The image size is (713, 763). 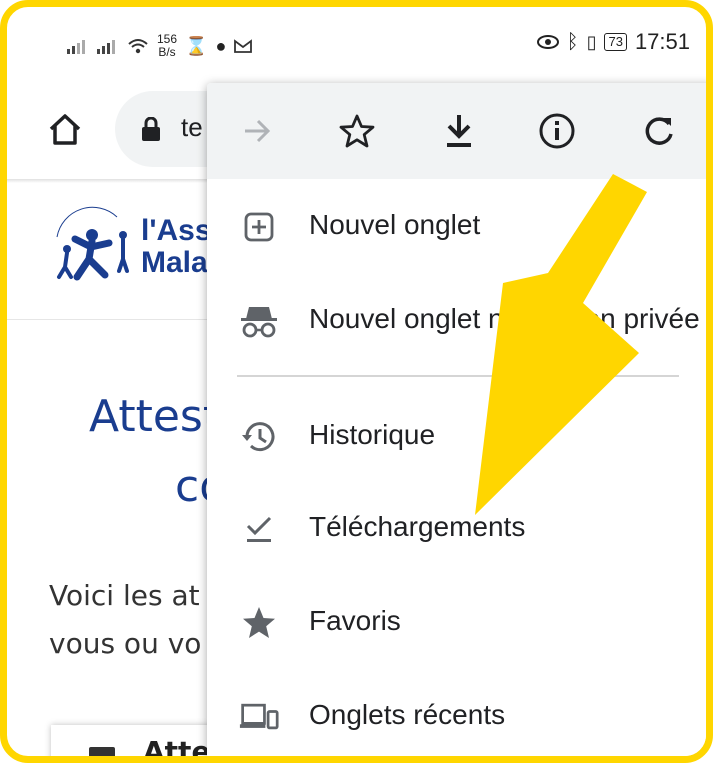 I want to click on net-speed: 156 B/s, so click(x=167, y=46).